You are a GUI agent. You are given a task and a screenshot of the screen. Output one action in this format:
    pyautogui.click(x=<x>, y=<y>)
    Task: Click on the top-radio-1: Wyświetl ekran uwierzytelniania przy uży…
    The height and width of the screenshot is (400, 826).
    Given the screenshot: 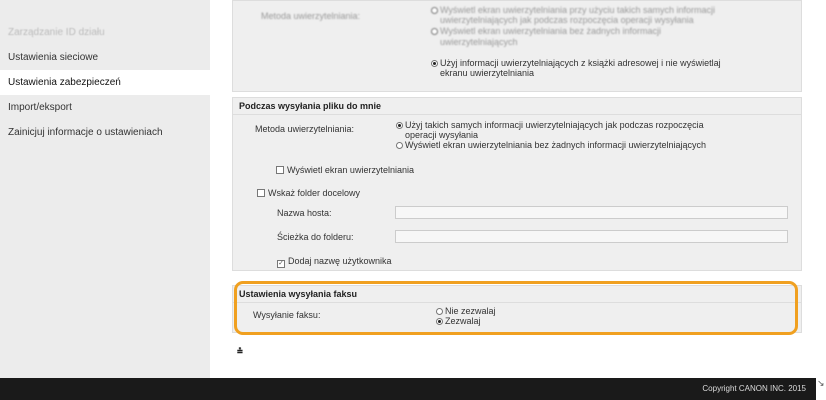 What is the action you would take?
    pyautogui.click(x=573, y=10)
    